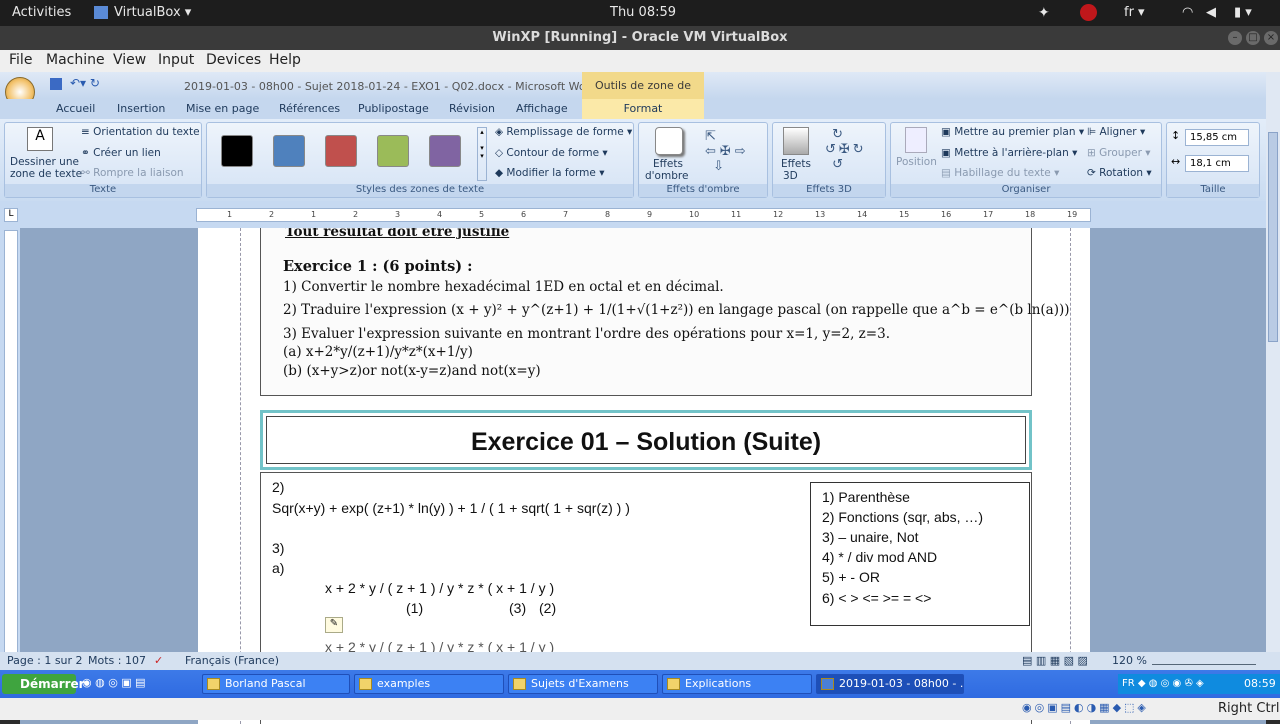 The height and width of the screenshot is (724, 1280). I want to click on wifi-icon: ◠, so click(1187, 12).